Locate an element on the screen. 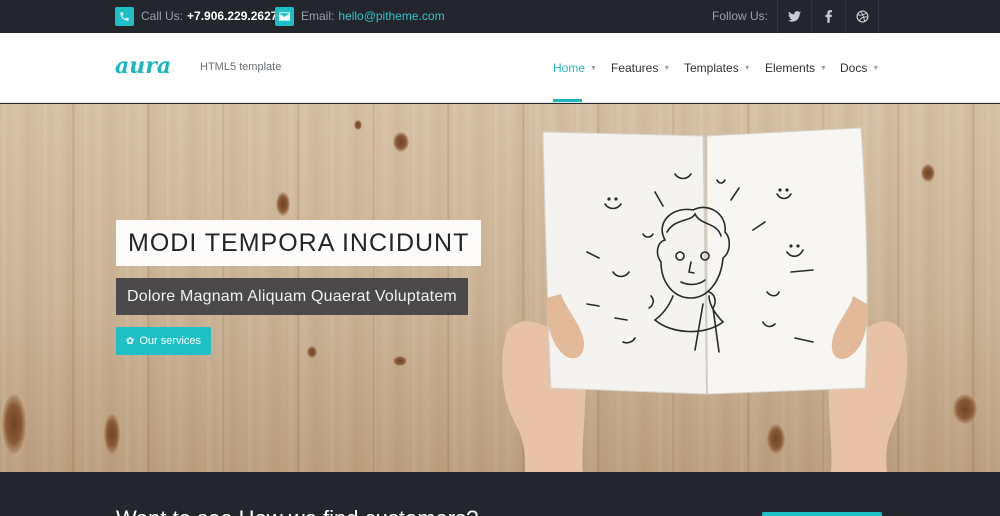  active-nav-indicator is located at coordinates (567, 100).